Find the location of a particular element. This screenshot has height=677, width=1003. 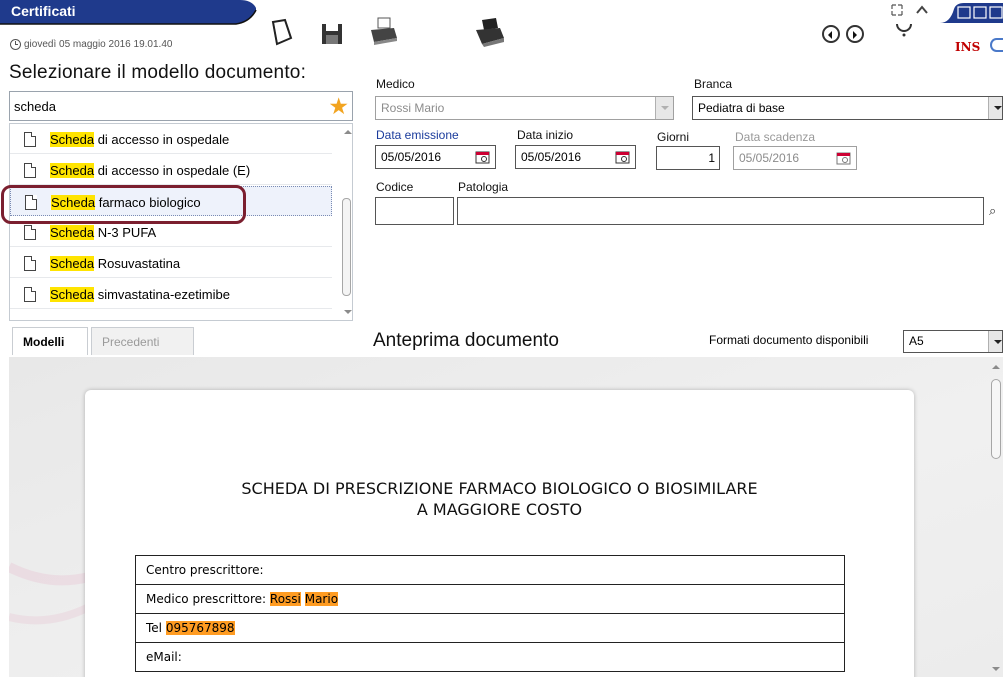

branca-select: Pediatra di base is located at coordinates (847, 108).